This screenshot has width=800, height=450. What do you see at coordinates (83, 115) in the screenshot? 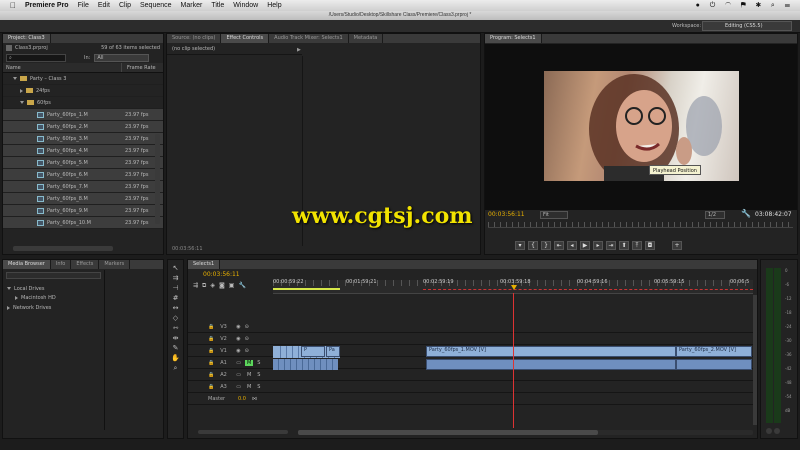
I see `clip-row: Party_60fps_1.M 23.97 fps` at bounding box center [83, 115].